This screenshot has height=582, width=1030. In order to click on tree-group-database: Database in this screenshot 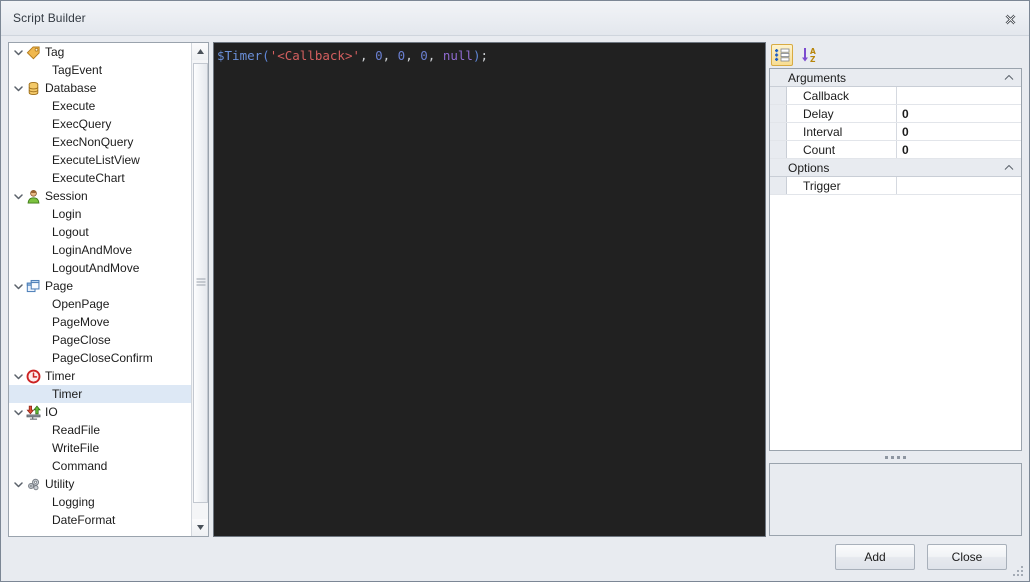, I will do `click(100, 88)`.